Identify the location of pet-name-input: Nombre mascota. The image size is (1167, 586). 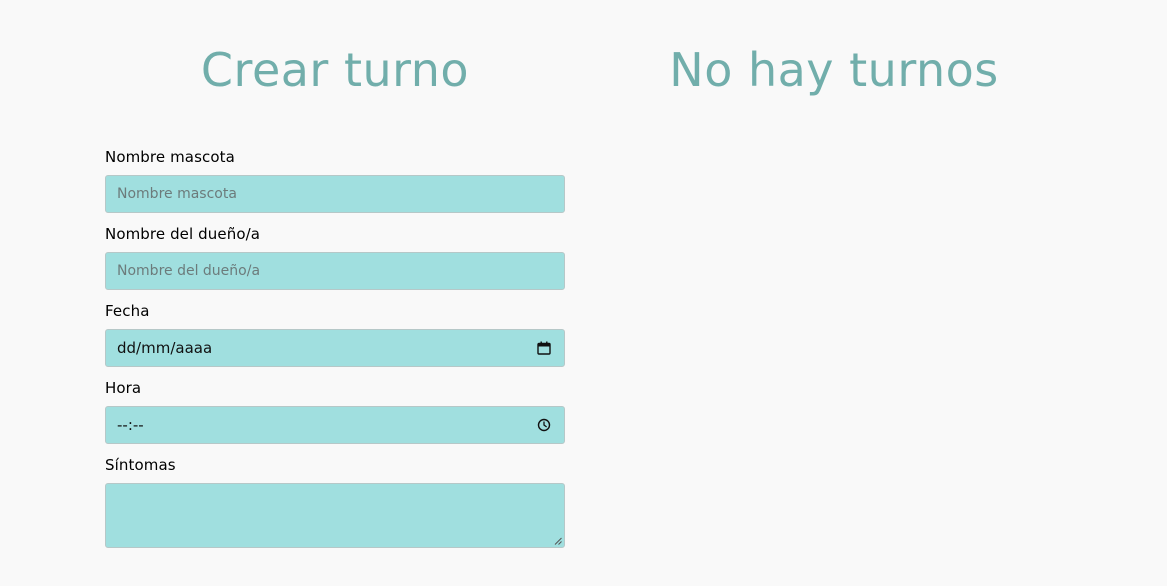
(335, 194).